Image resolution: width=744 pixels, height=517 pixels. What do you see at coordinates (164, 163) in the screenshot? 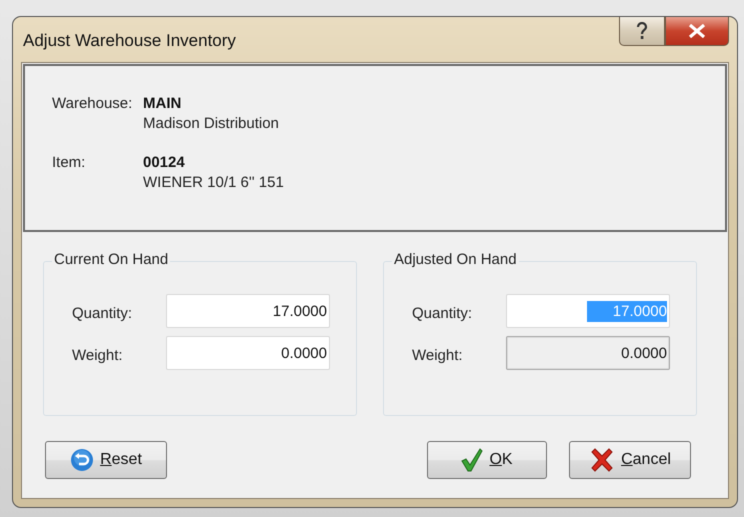
I see `info-value: 00124` at bounding box center [164, 163].